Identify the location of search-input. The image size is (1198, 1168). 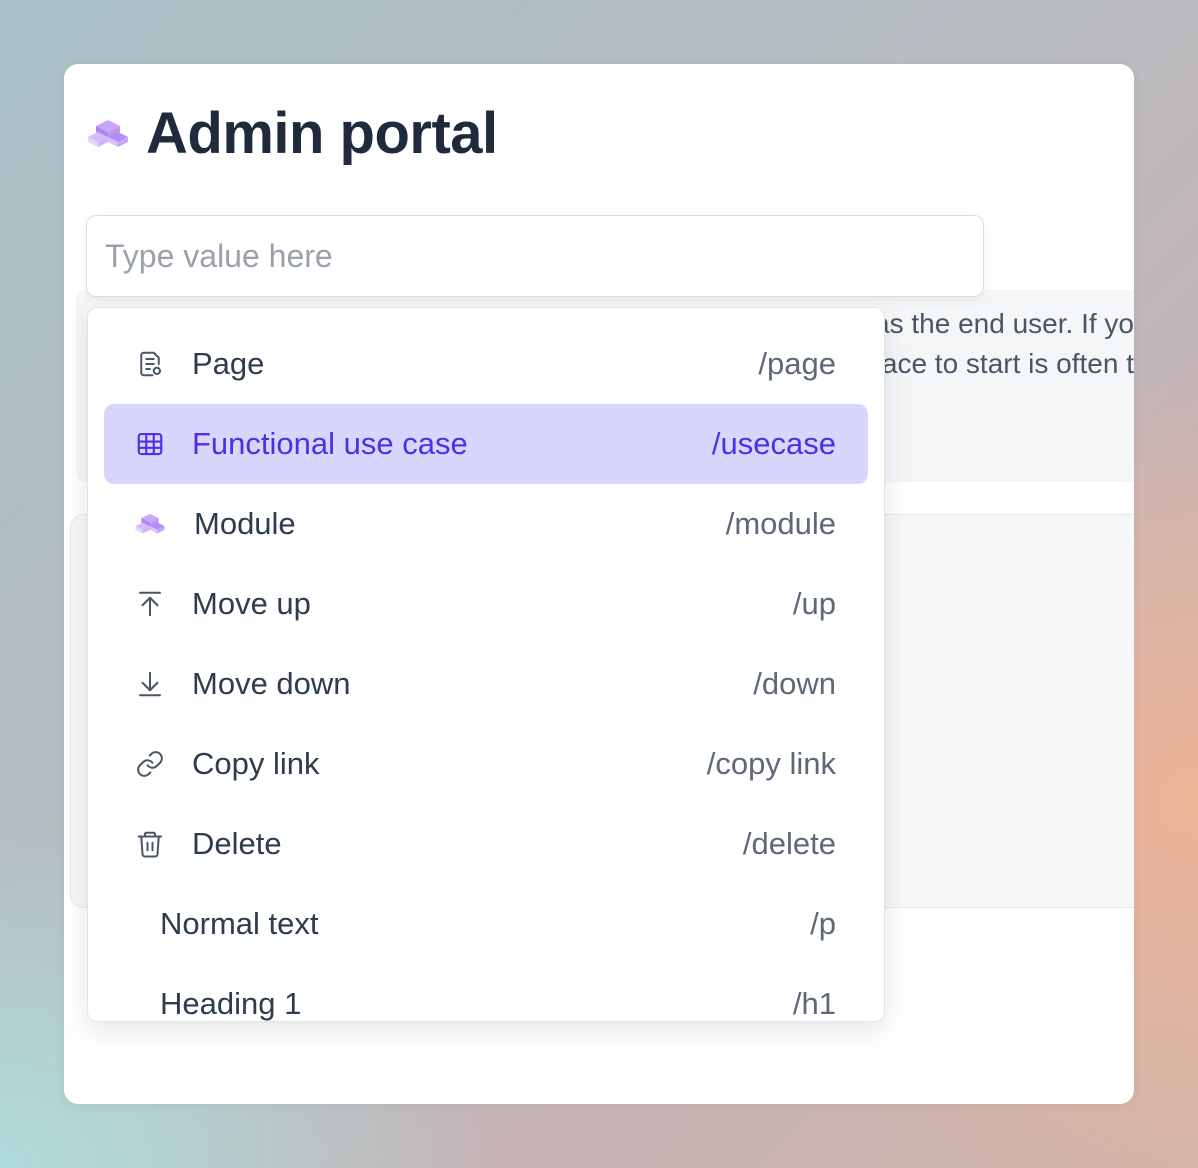
(535, 256).